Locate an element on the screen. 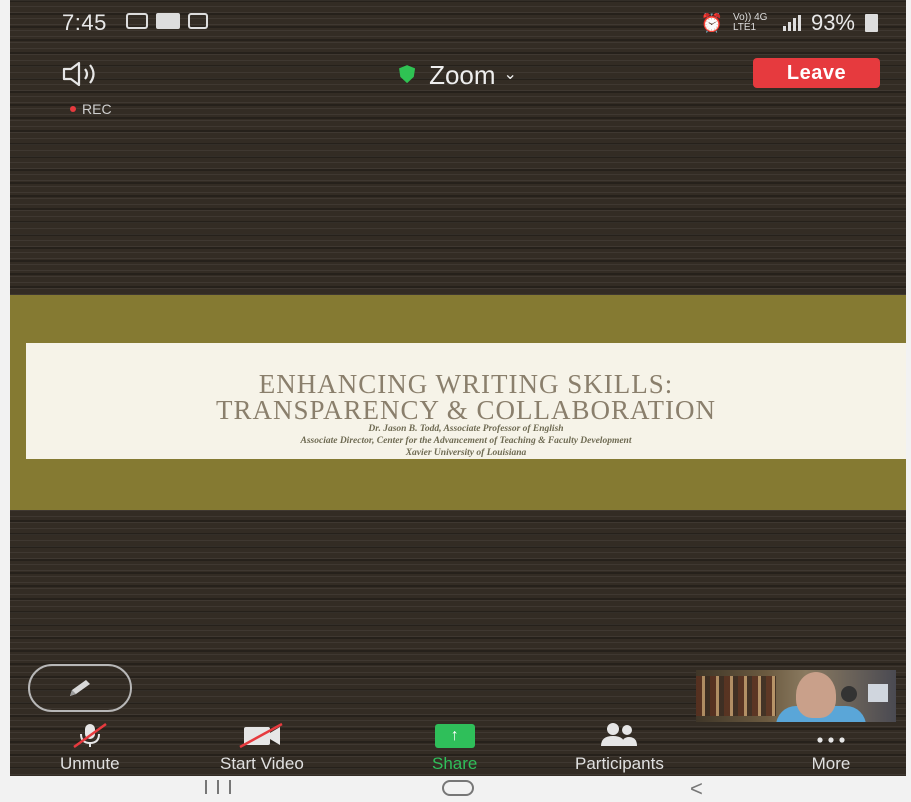  leave-button: Leave is located at coordinates (816, 73).